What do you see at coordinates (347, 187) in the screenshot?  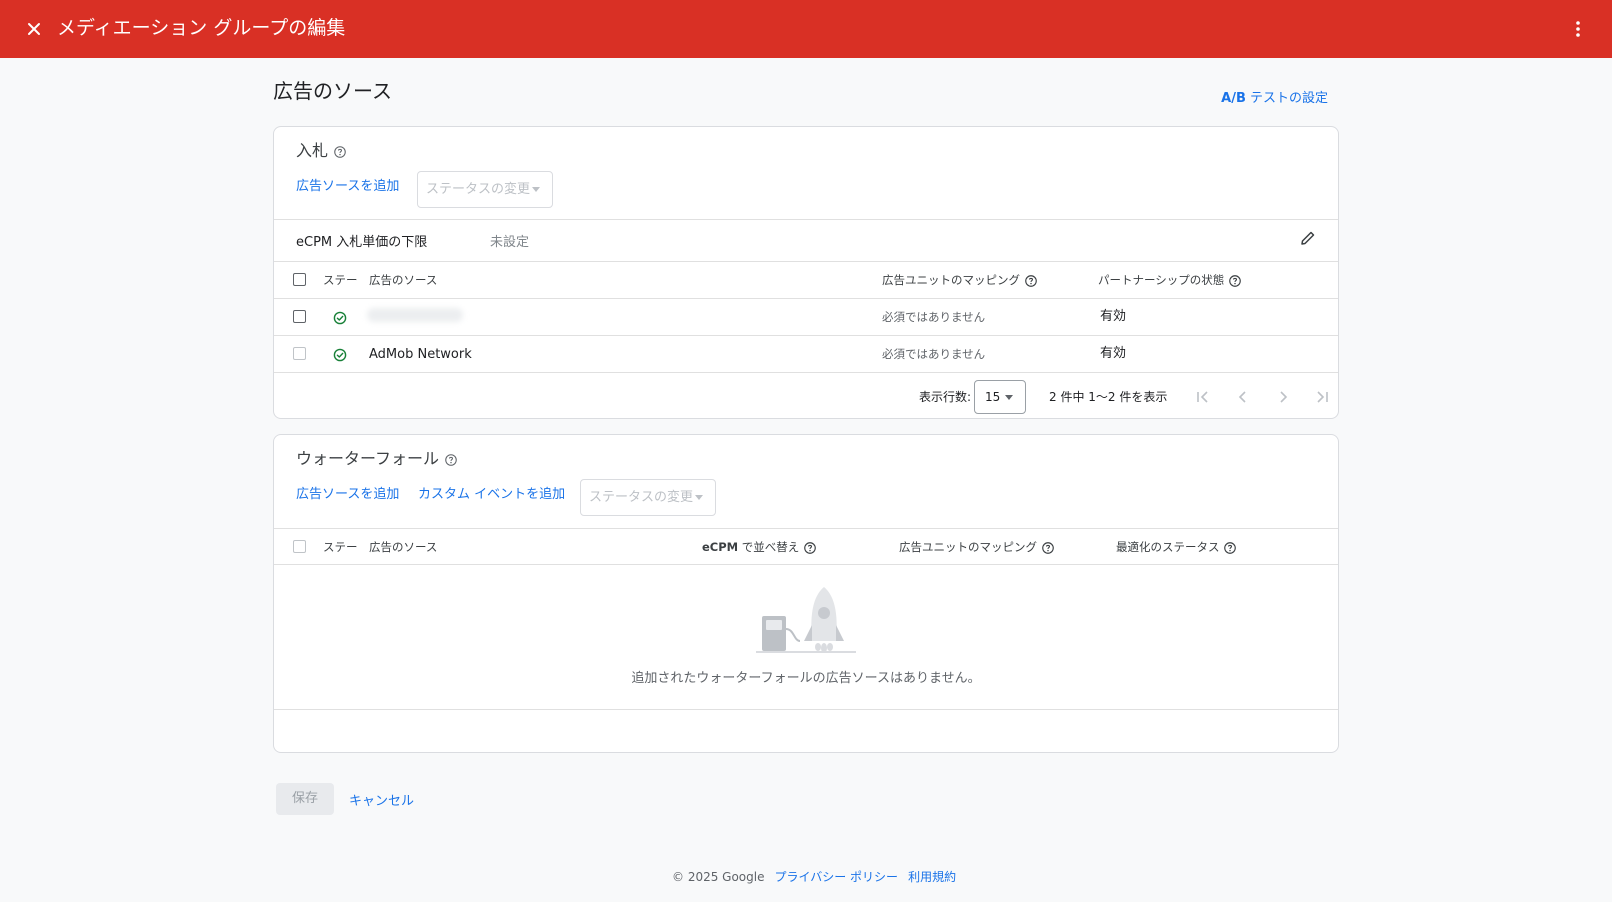 I see `bidding-add-source-link: 広告ソースを追加` at bounding box center [347, 187].